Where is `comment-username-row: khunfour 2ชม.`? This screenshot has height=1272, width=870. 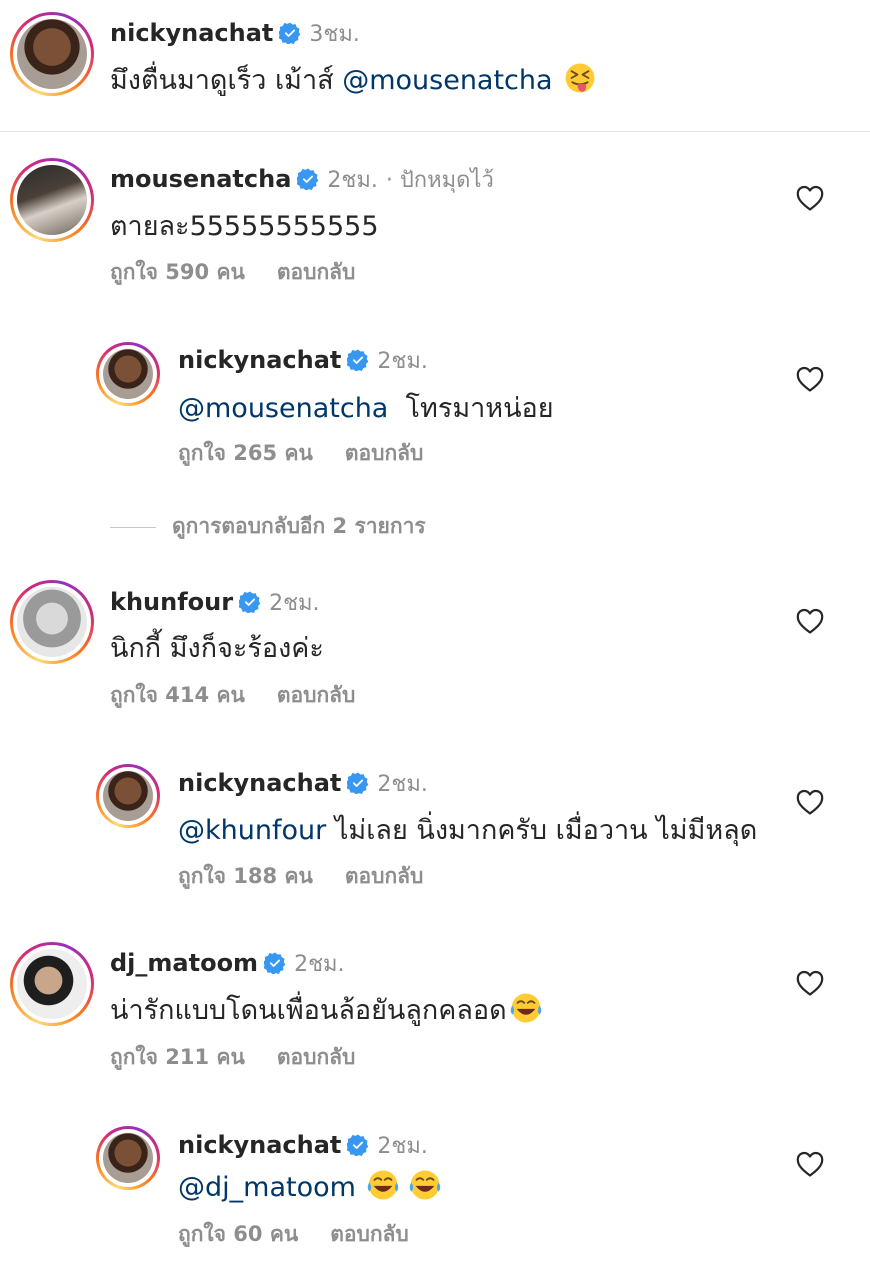
comment-username-row: khunfour 2ชม. is located at coordinates (215, 602).